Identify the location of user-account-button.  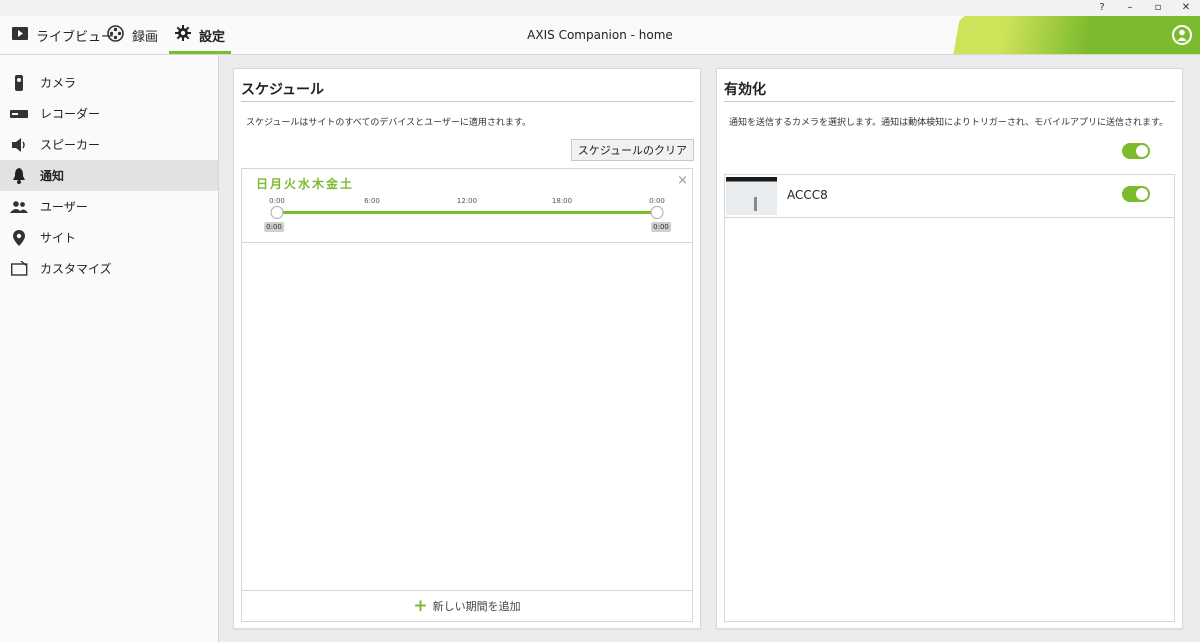
(1182, 35).